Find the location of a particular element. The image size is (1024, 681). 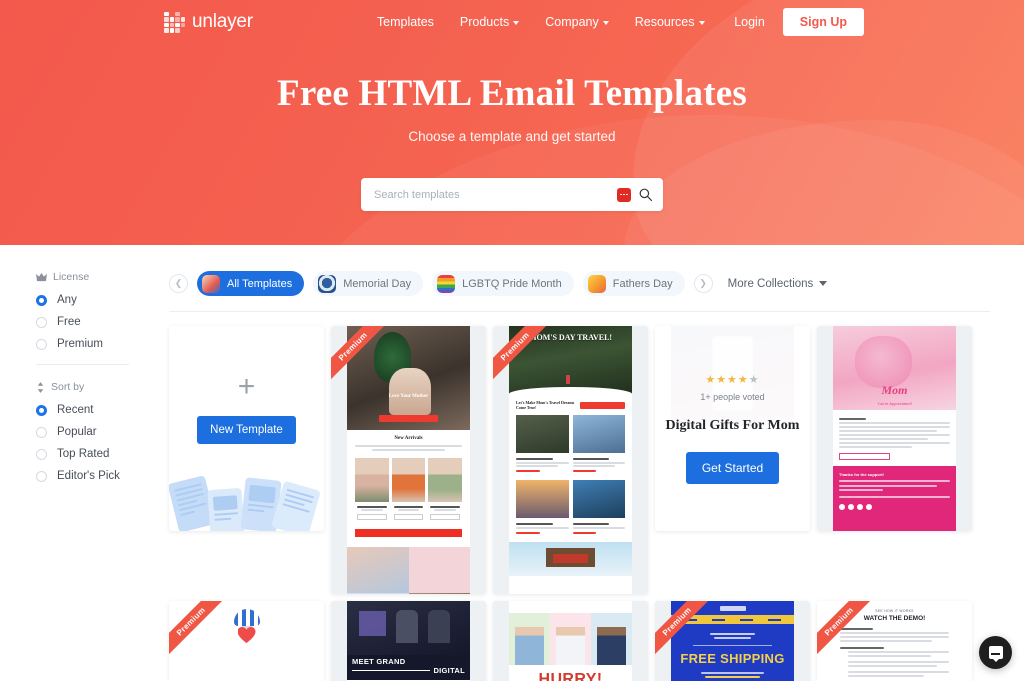

chevron-left-icon: ❮ is located at coordinates (178, 283).